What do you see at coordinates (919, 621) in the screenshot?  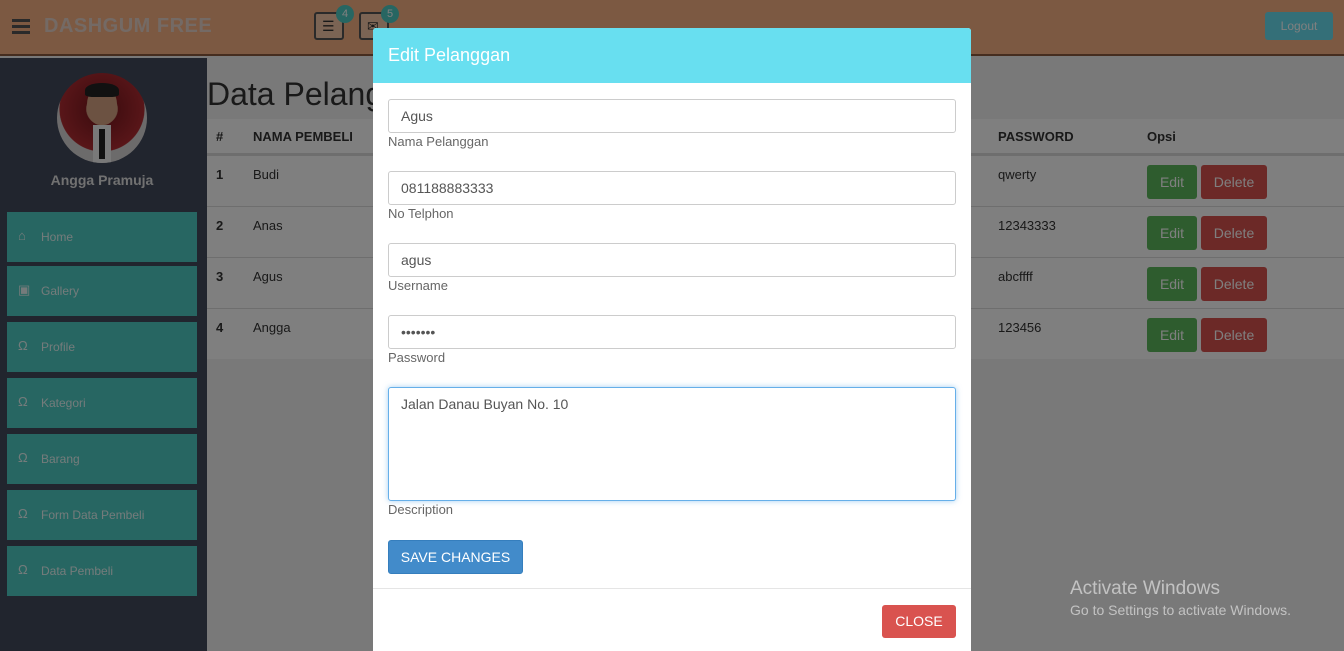 I see `close-button: CLOSE` at bounding box center [919, 621].